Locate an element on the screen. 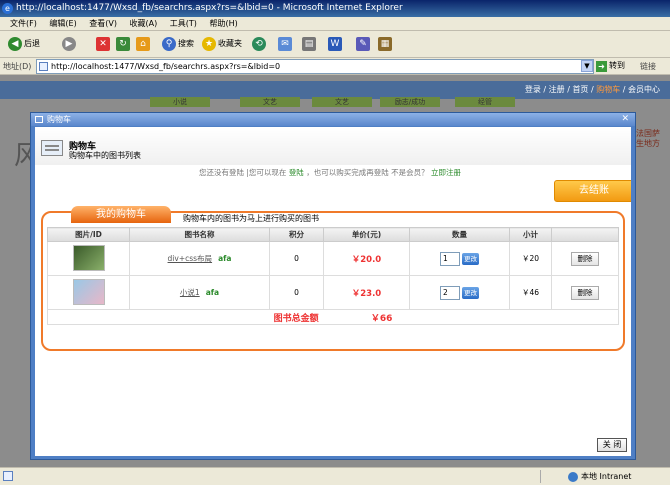 The height and width of the screenshot is (485, 670). favorites-button: ★ 收藏夹 is located at coordinates (222, 44).